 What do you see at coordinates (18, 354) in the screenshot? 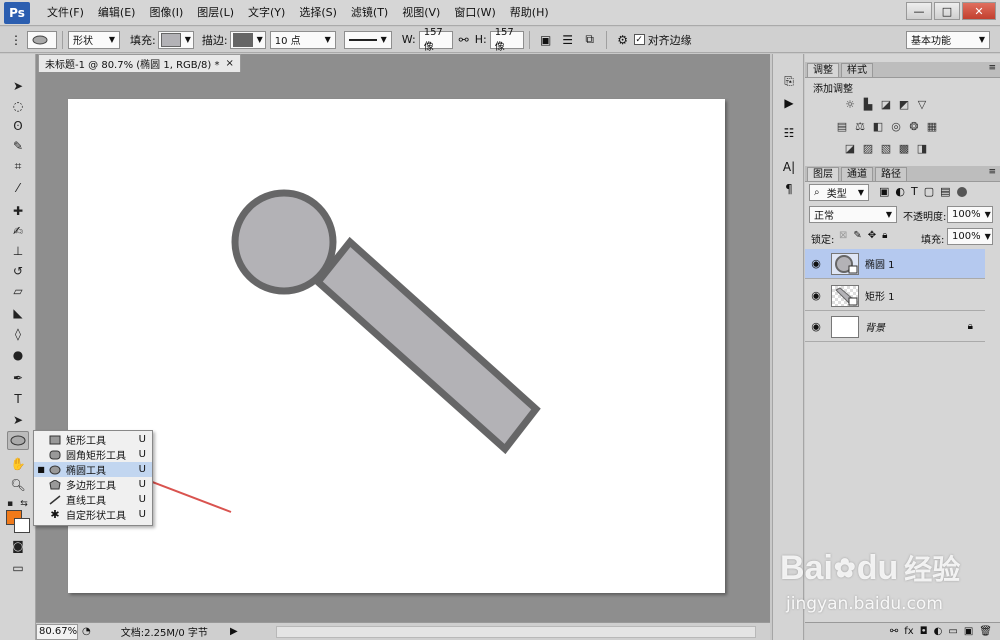
I see `dodge-tool-icon: ●` at bounding box center [18, 354].